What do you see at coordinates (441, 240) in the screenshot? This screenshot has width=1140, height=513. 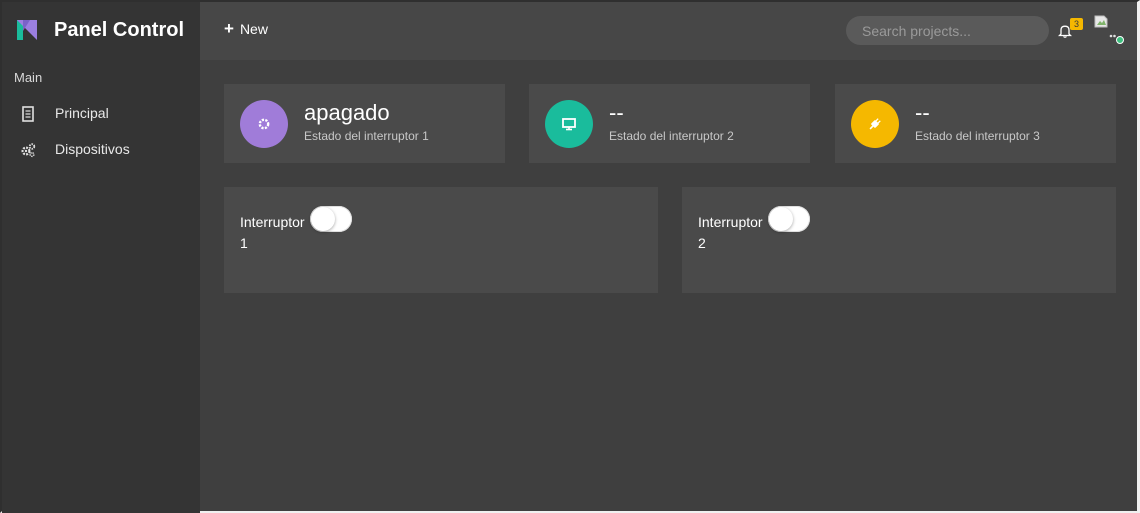 I see `switch-card-1: Interruptor 1` at bounding box center [441, 240].